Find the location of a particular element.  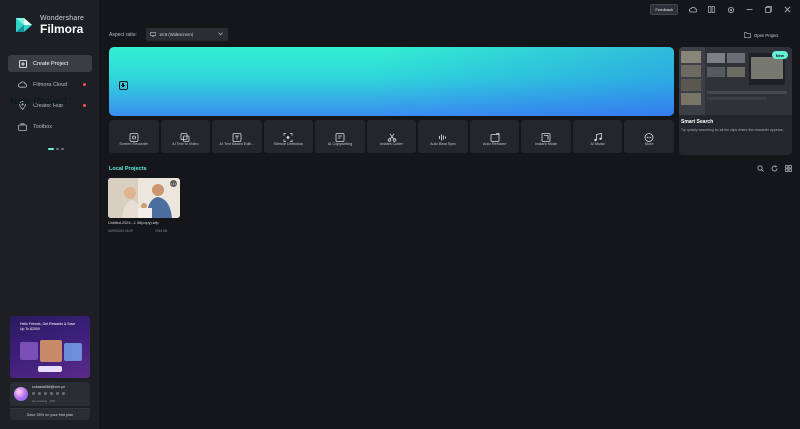

tool-screen-recorder: Screen Recorder is located at coordinates (134, 136).